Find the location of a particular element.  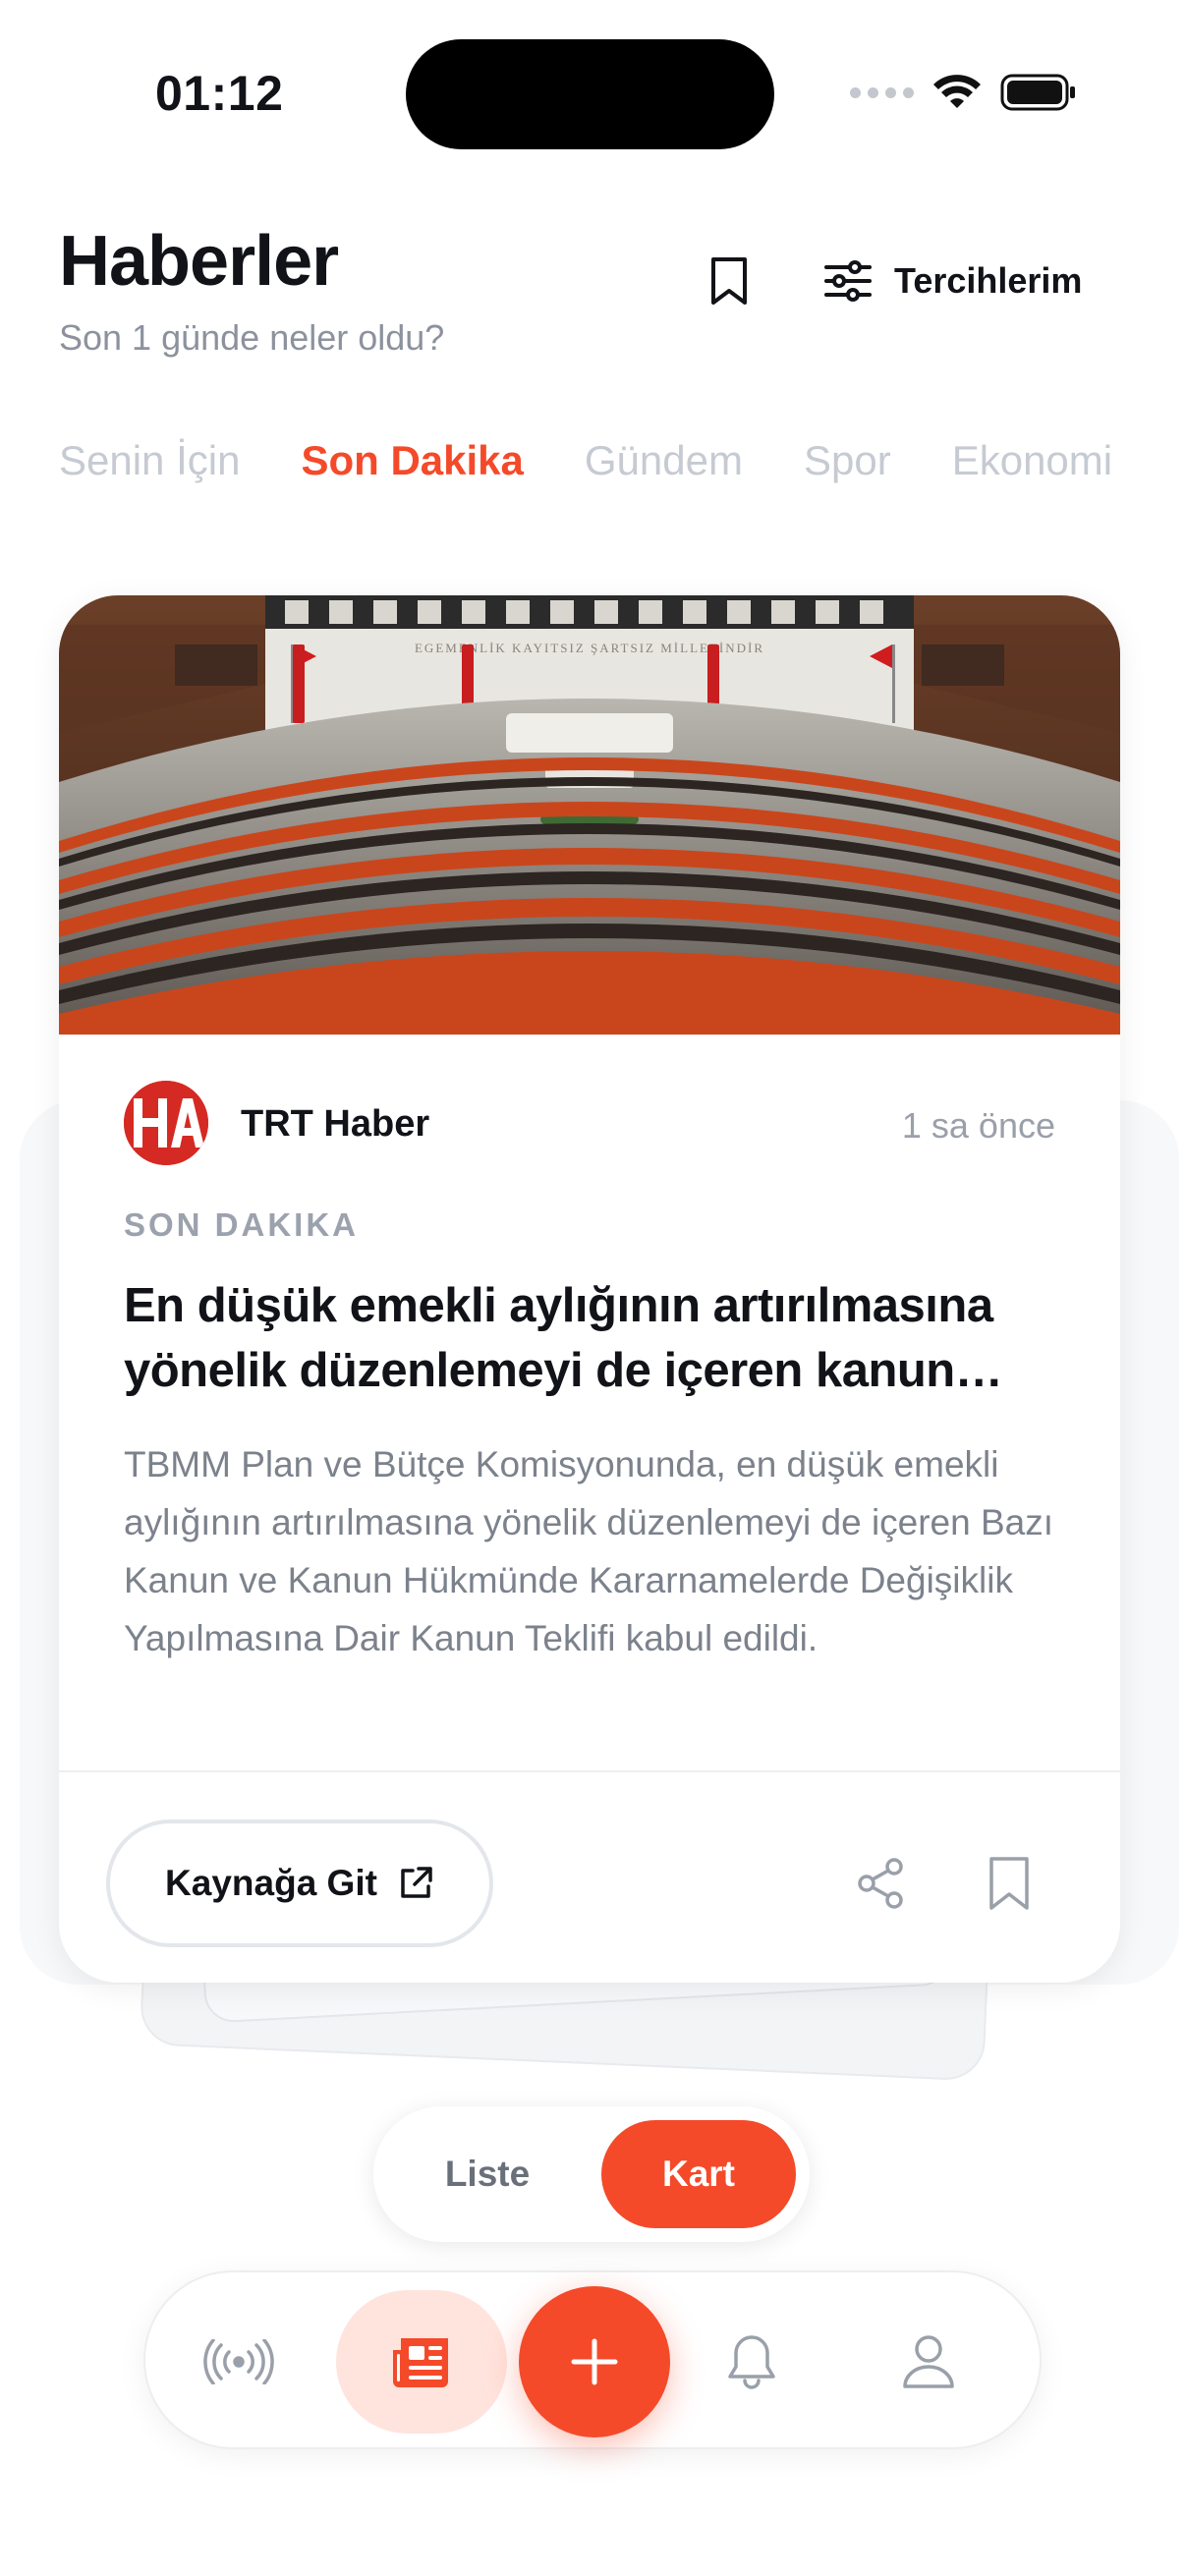

nav-profile-button is located at coordinates (929, 2362).